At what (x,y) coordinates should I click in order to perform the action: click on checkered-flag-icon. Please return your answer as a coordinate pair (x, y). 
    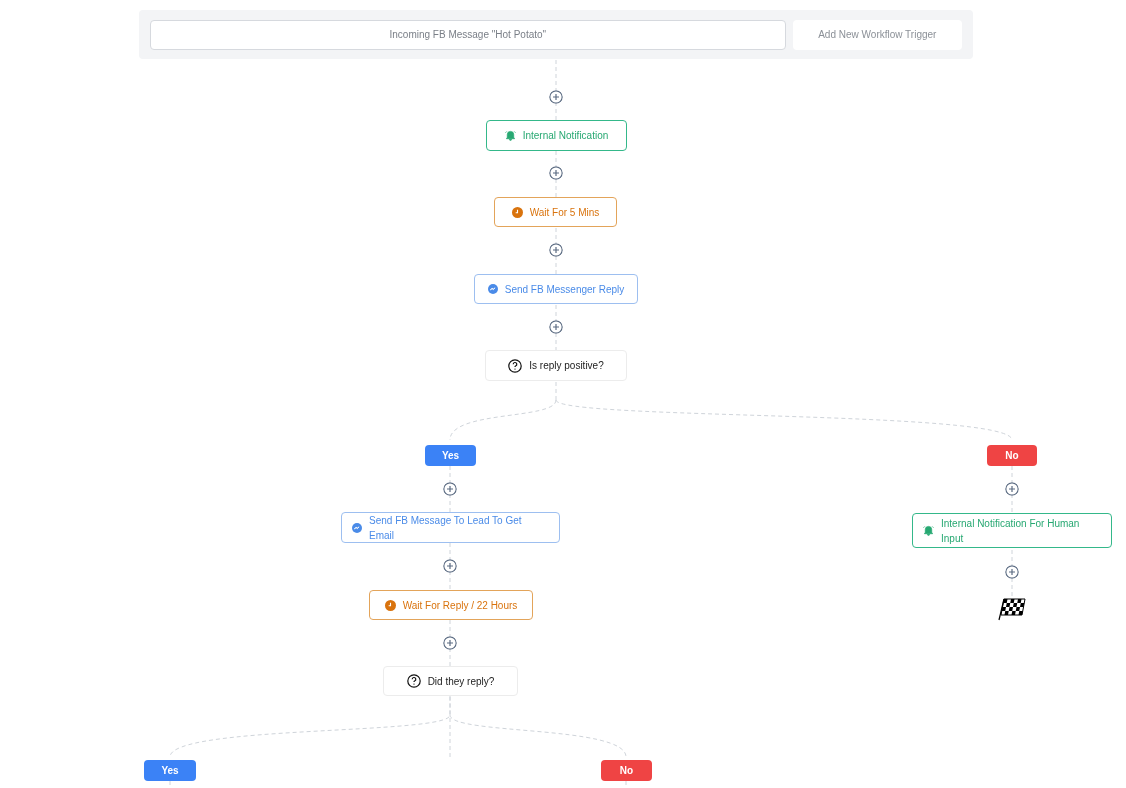
    Looking at the image, I should click on (1012, 609).